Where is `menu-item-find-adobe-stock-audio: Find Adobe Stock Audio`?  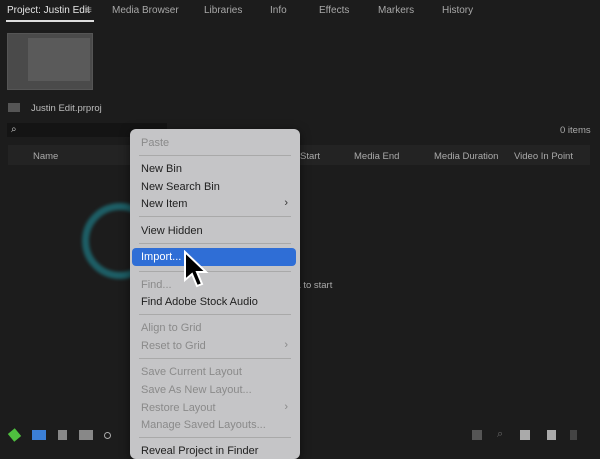 menu-item-find-adobe-stock-audio: Find Adobe Stock Audio is located at coordinates (199, 302).